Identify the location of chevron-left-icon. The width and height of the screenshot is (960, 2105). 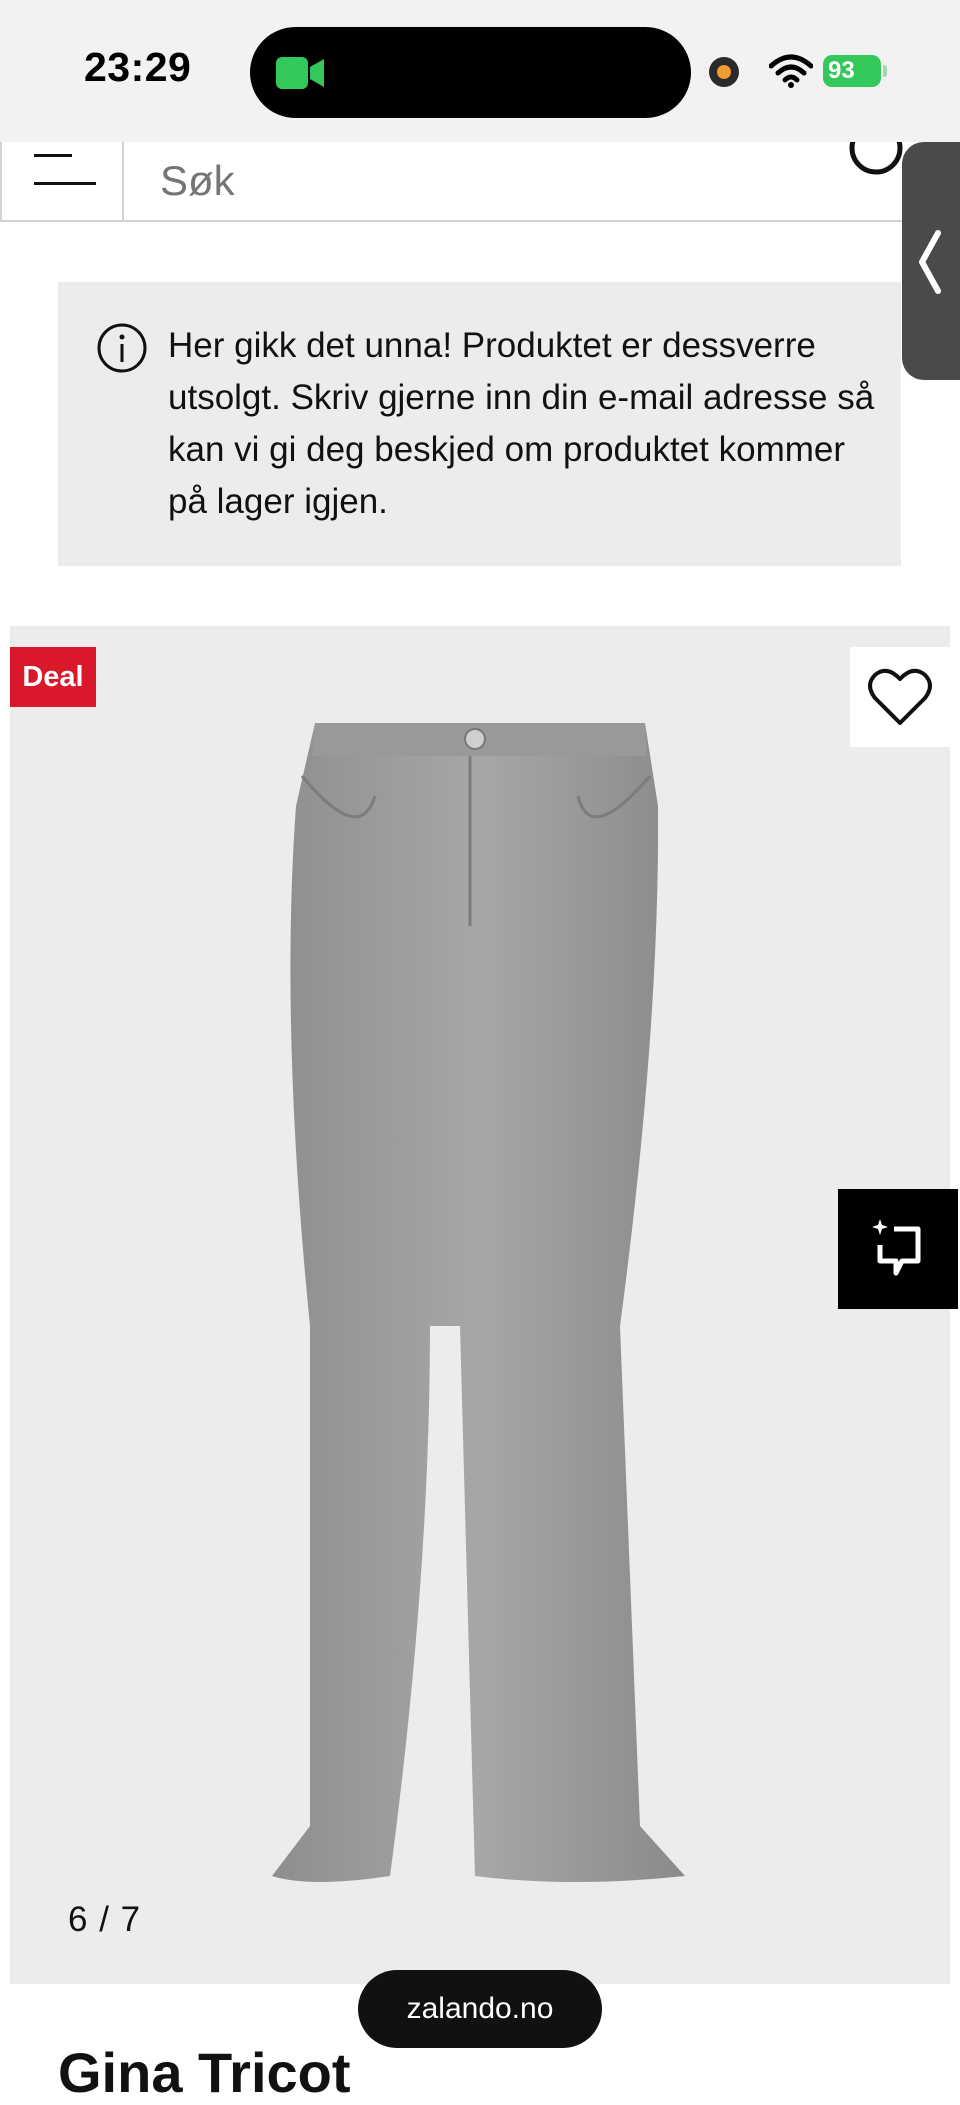
(930, 262).